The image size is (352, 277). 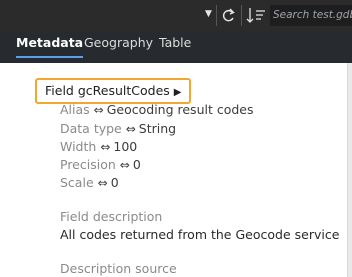 I want to click on property-label: Data type, so click(x=91, y=128).